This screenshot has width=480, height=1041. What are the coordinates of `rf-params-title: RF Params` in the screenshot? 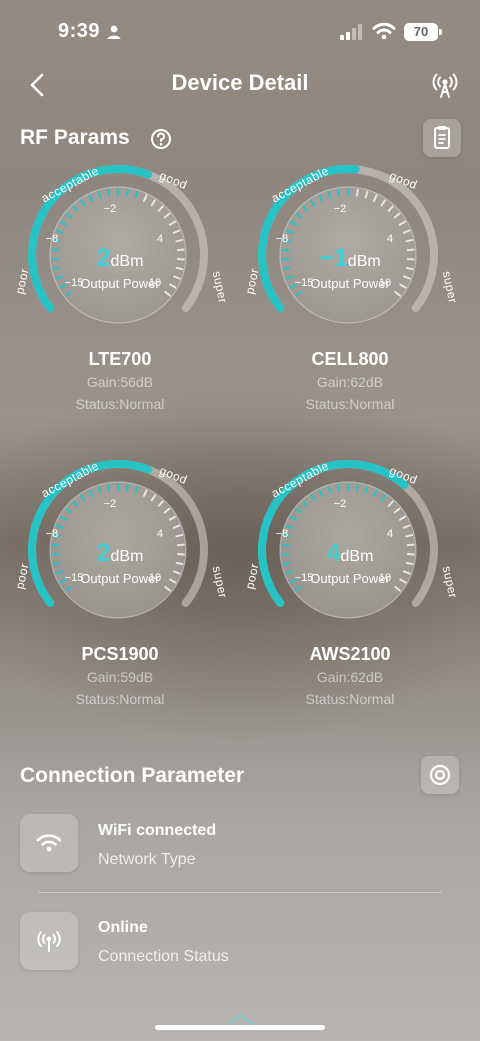 It's located at (75, 137).